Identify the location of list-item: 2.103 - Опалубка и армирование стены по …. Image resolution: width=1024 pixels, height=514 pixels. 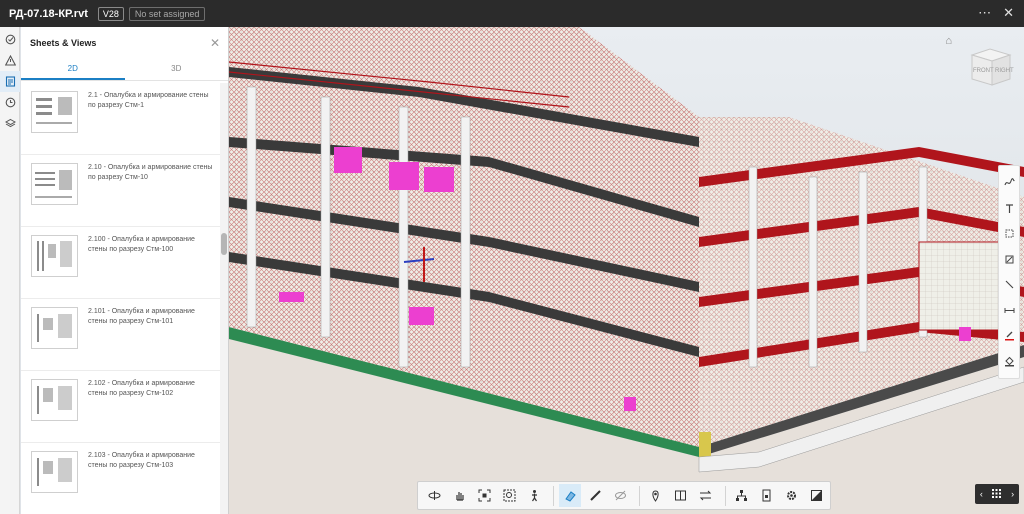
(120, 478).